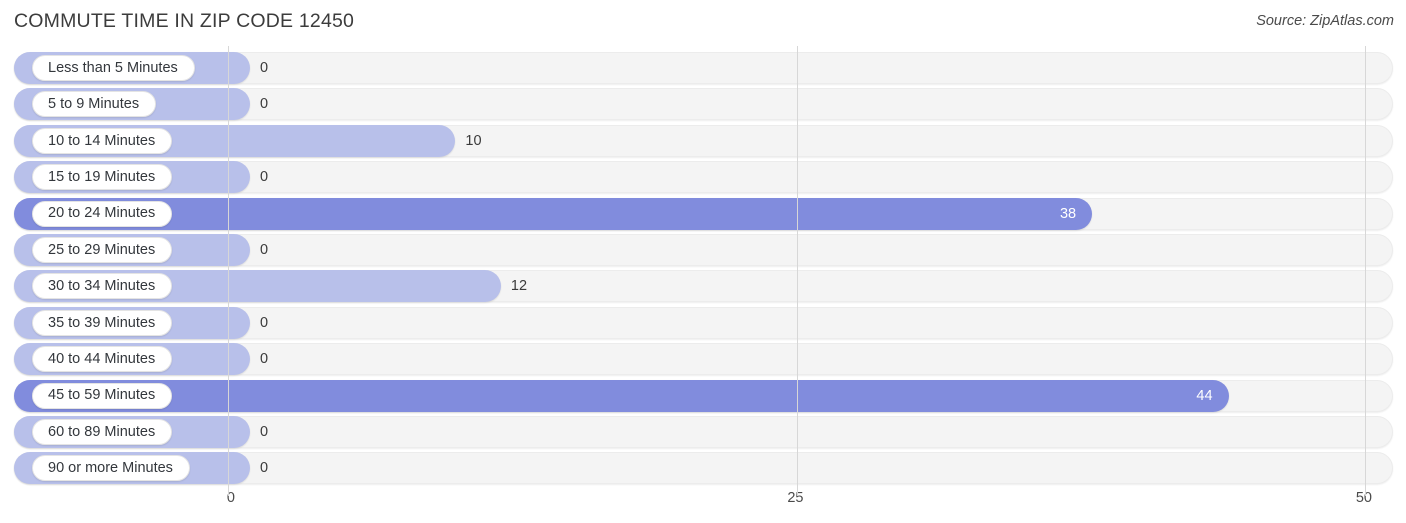 The image size is (1406, 523). Describe the element at coordinates (1325, 21) in the screenshot. I see `source-attribution: Source: ZipAtlas.com` at that location.